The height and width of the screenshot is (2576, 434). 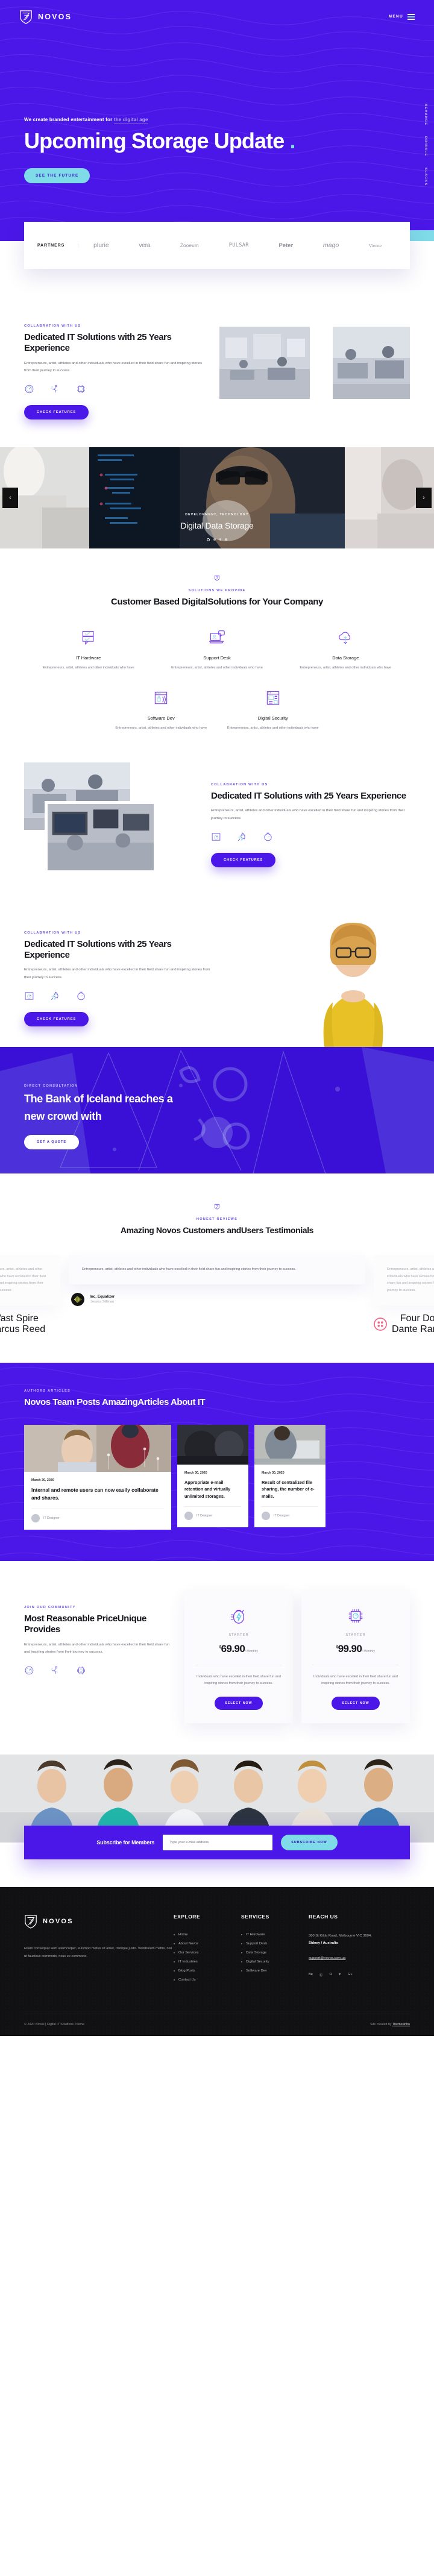 I want to click on novos-mini-logo-icon, so click(x=217, y=578).